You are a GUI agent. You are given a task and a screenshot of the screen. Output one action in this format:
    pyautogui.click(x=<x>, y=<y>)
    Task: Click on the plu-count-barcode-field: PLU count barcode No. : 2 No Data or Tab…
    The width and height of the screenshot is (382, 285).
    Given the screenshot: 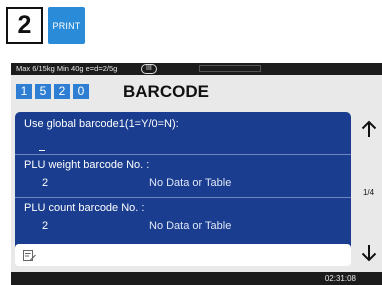 What is the action you would take?
    pyautogui.click(x=183, y=219)
    